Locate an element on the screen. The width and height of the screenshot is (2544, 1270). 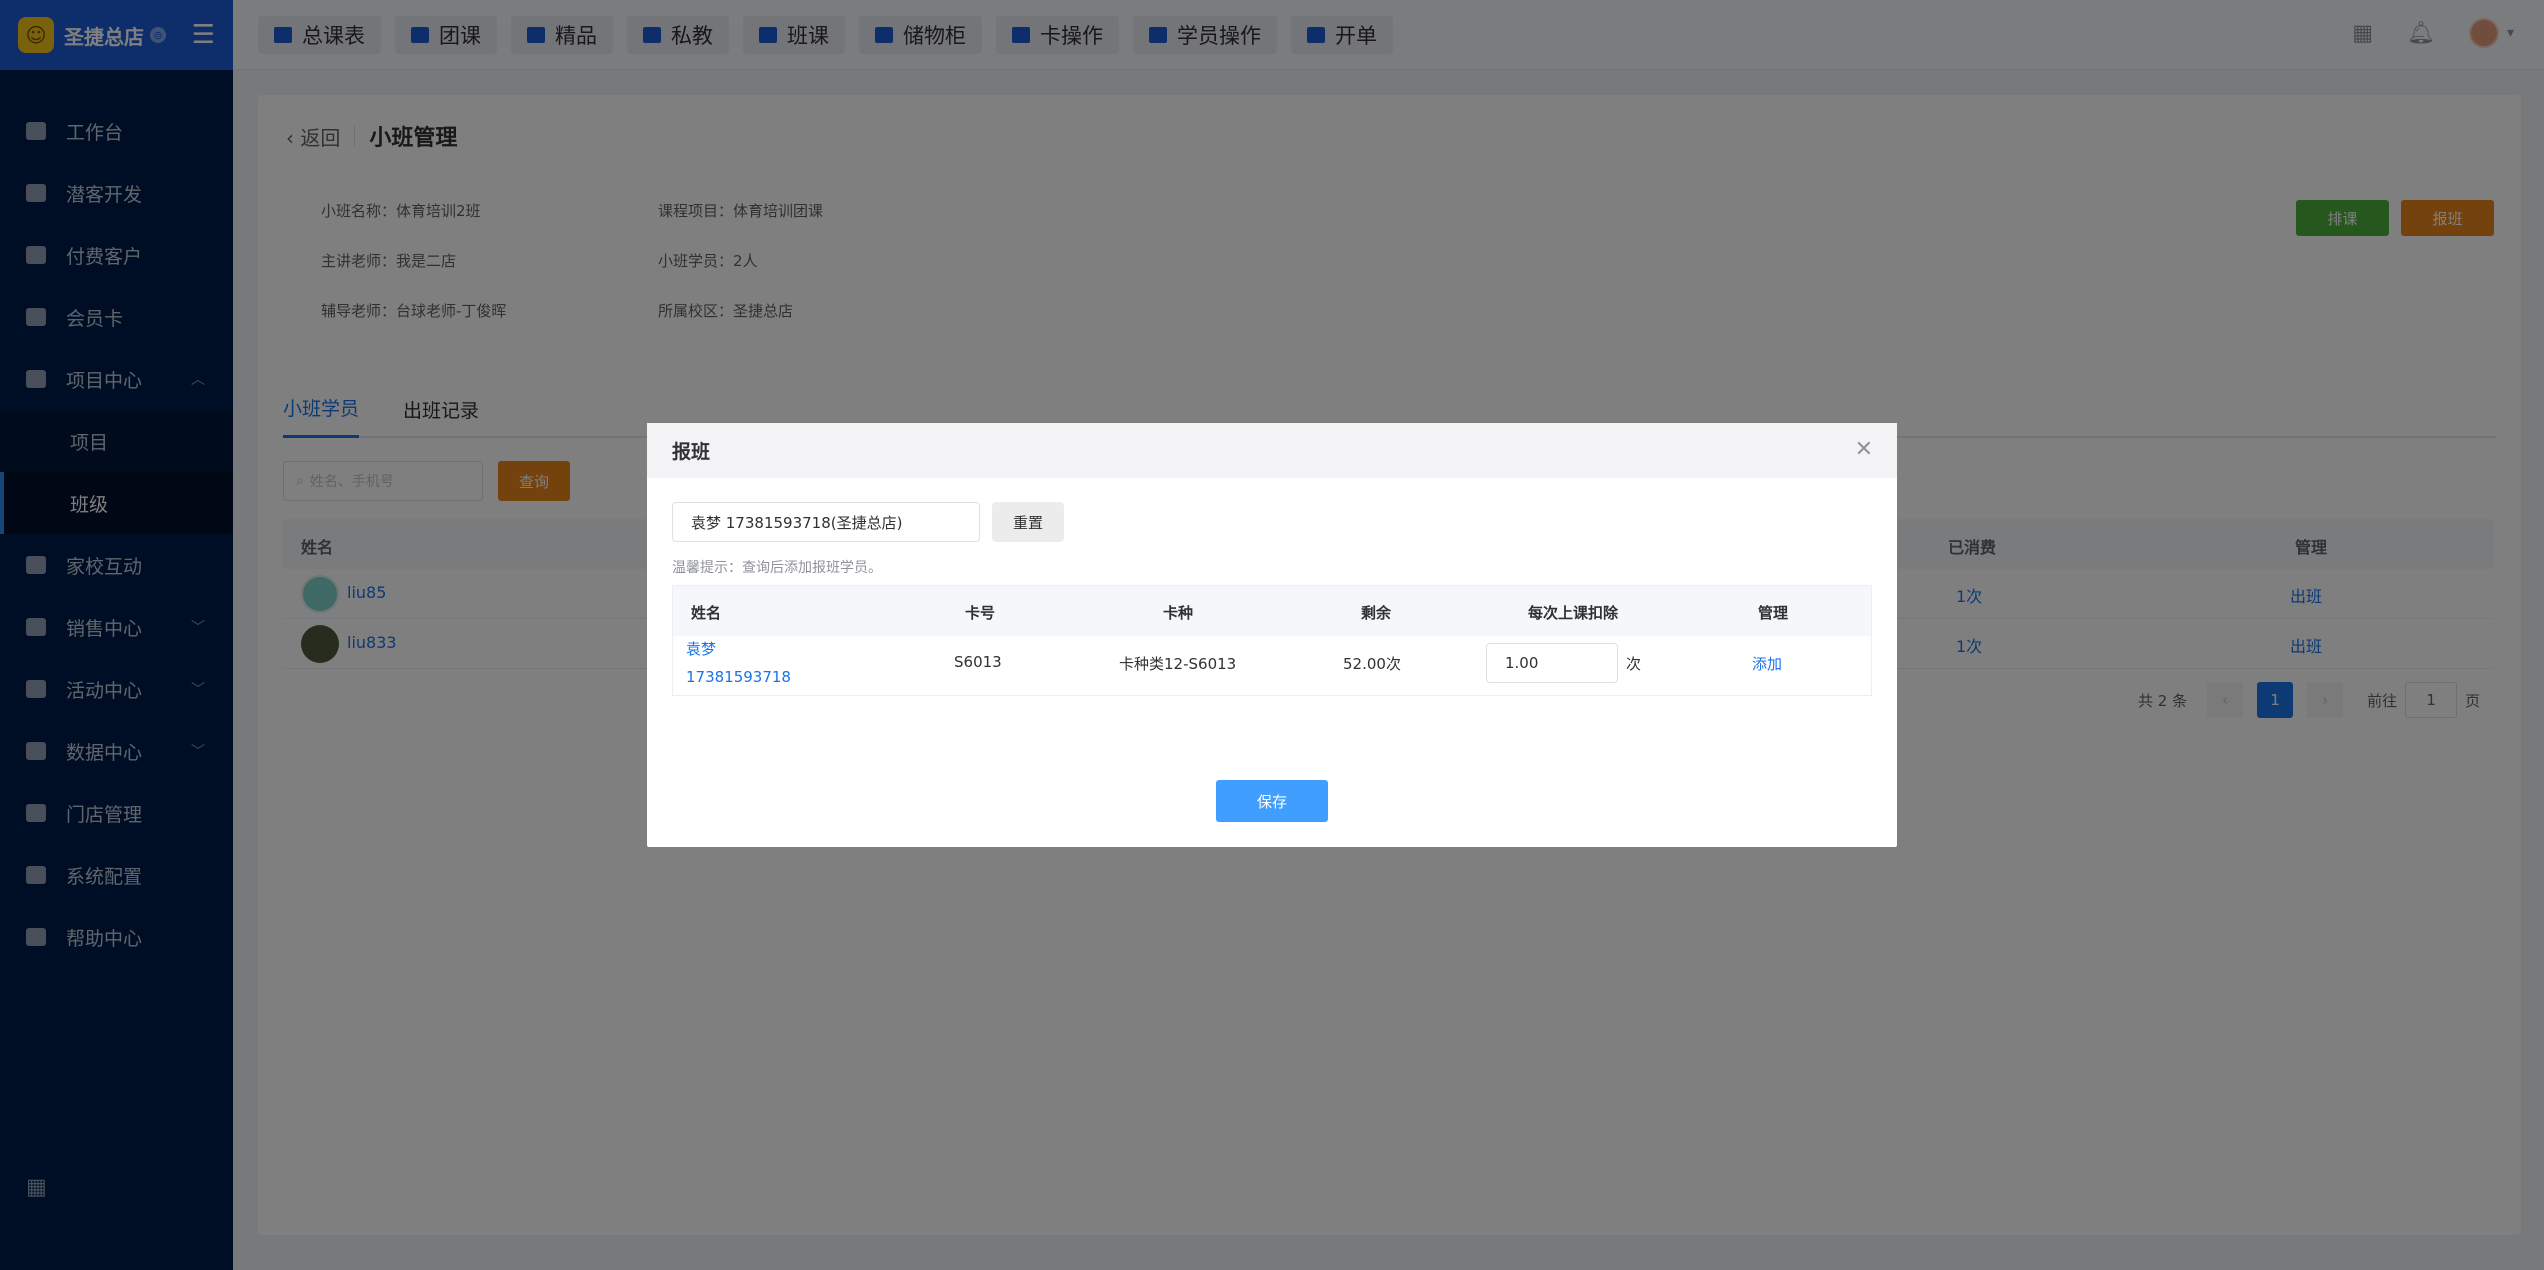
deduct-per-class-input: 1.00 is located at coordinates (1552, 663).